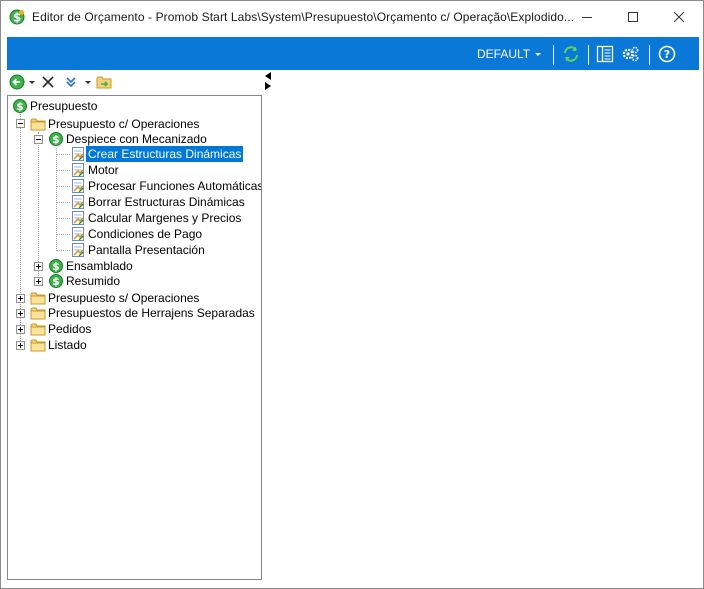 The height and width of the screenshot is (589, 704). I want to click on settings-button, so click(630, 55).